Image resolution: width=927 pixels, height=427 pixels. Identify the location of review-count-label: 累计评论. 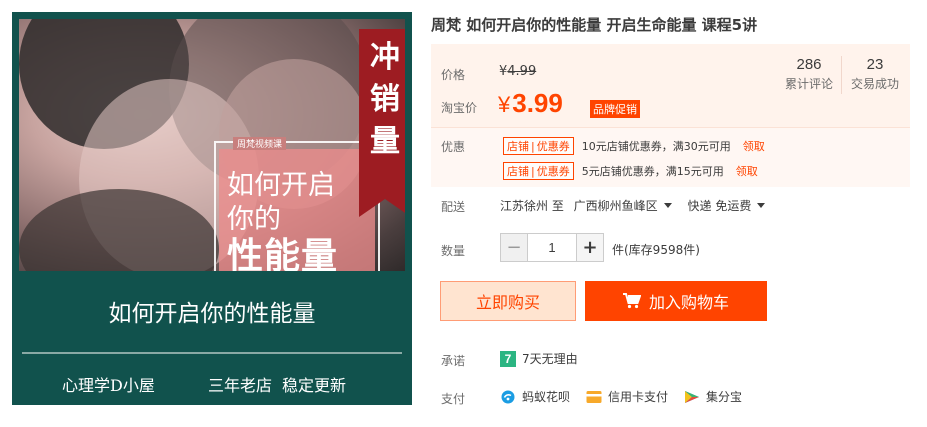
(808, 84).